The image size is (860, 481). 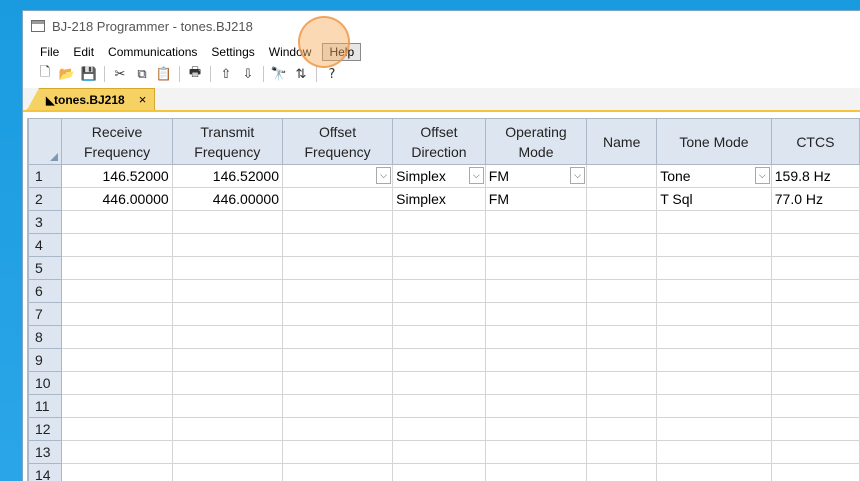 I want to click on cut-icon: ✂, so click(x=120, y=74).